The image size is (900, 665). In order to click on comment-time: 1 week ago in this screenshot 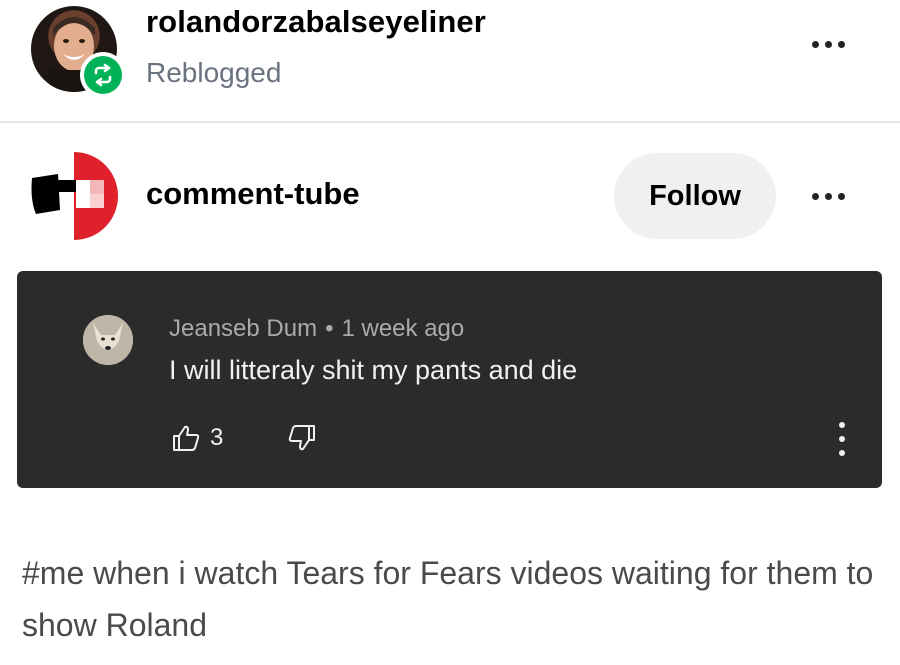, I will do `click(403, 328)`.